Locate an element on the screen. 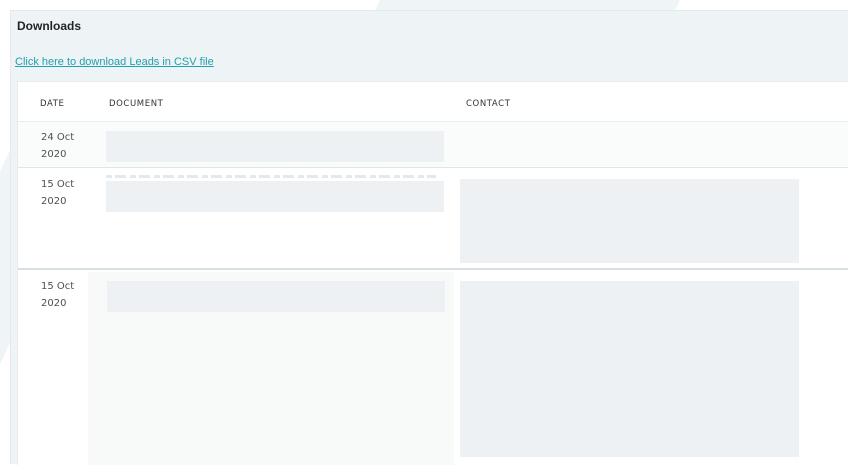 This screenshot has height=465, width=848. table-header: DATE DOCUMENT CONTACT is located at coordinates (433, 102).